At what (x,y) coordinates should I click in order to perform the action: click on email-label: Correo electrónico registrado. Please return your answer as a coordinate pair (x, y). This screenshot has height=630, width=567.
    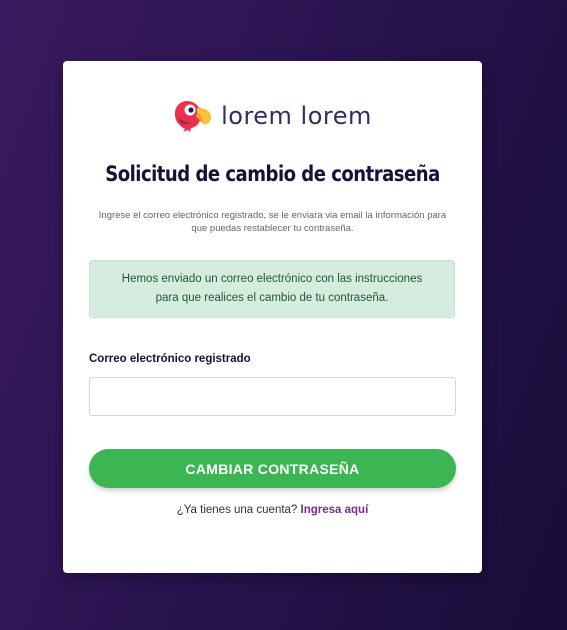
    Looking at the image, I should click on (170, 359).